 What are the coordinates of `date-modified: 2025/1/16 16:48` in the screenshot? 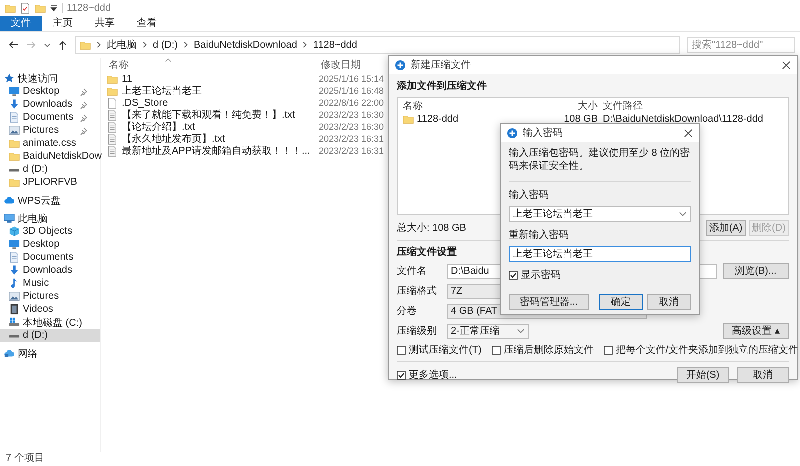 It's located at (351, 91).